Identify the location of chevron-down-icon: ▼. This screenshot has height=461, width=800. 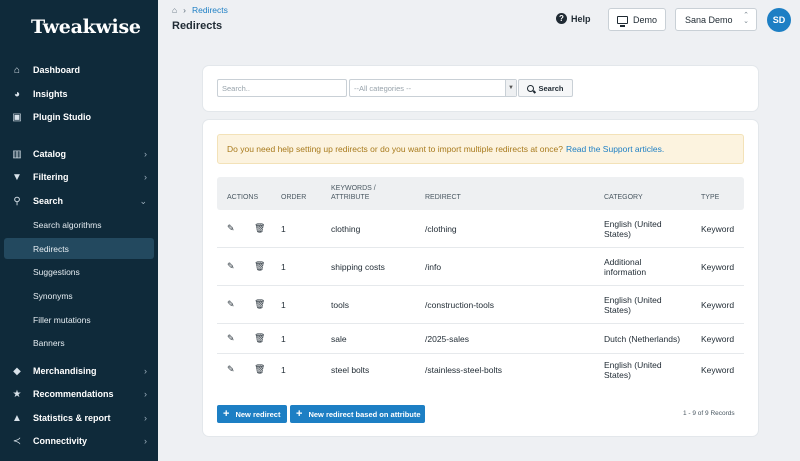
(510, 88).